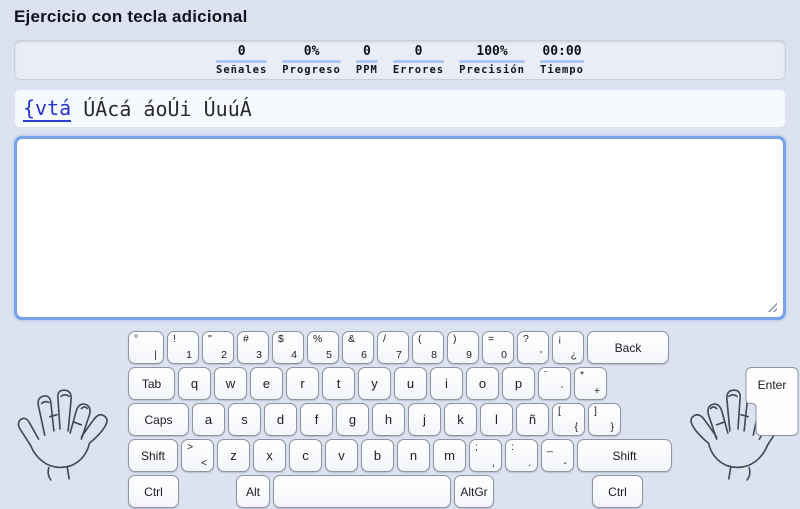  Describe the element at coordinates (504, 355) in the screenshot. I see `key-main-legend: 0` at that location.